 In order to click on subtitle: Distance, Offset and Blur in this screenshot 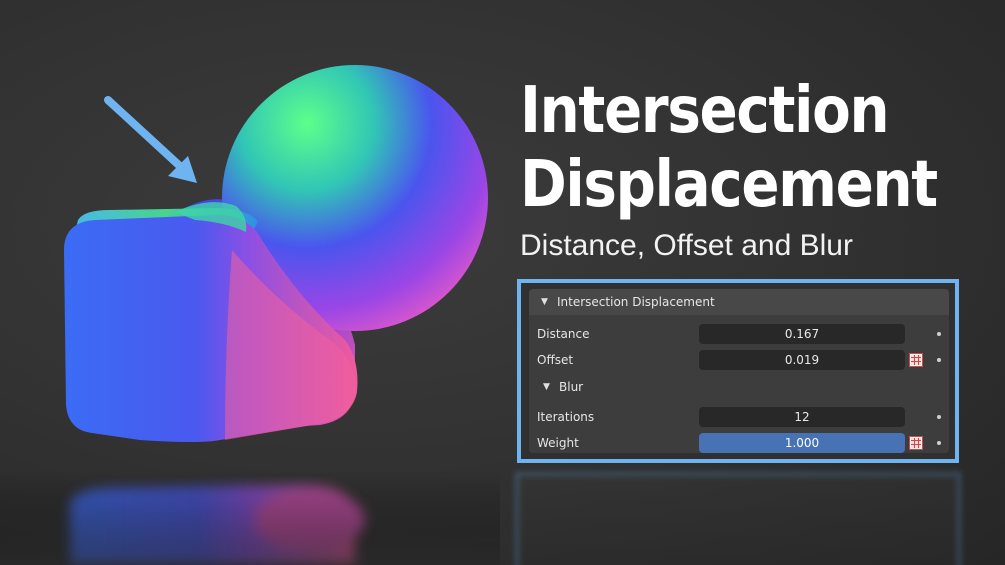, I will do `click(686, 245)`.